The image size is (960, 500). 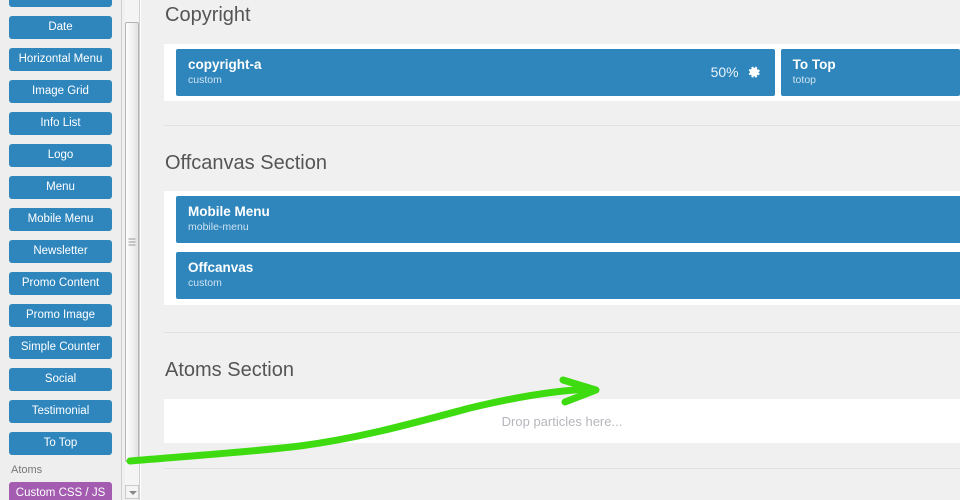 I want to click on particle-button: Promo Image, so click(x=60, y=315).